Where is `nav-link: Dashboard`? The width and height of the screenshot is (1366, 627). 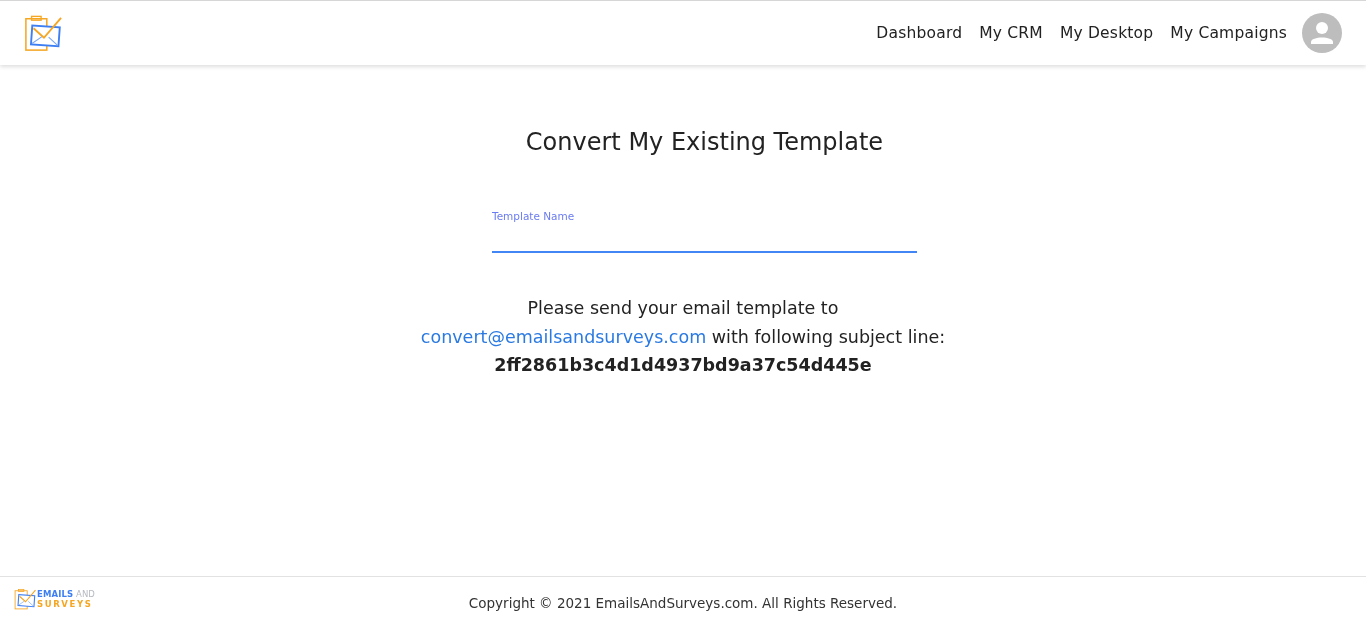
nav-link: Dashboard is located at coordinates (919, 33).